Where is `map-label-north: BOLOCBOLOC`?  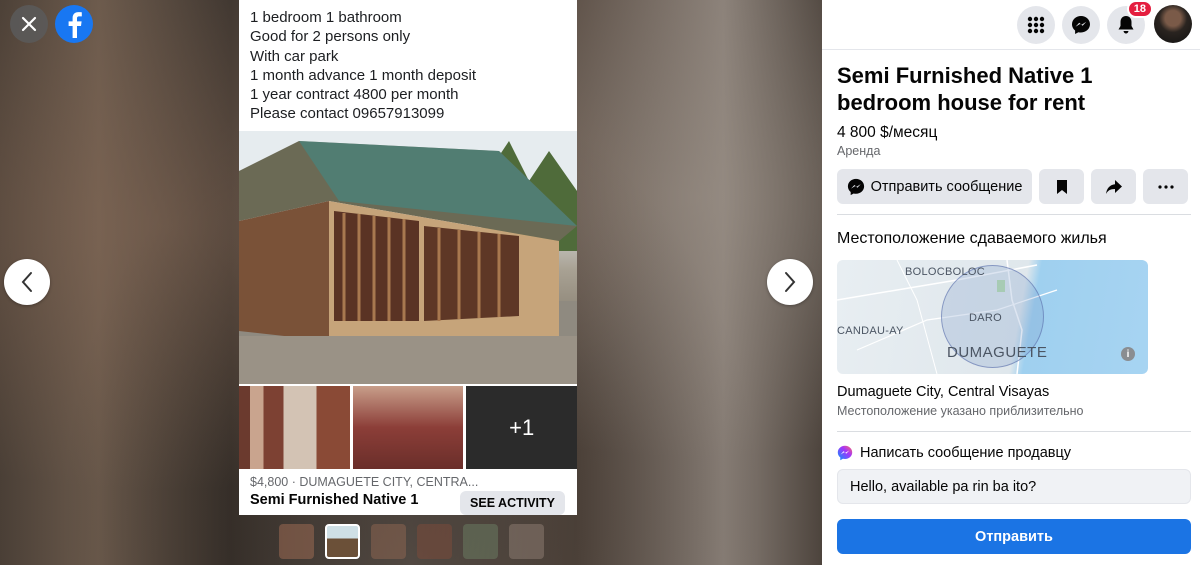
map-label-north: BOLOCBOLOC is located at coordinates (945, 272).